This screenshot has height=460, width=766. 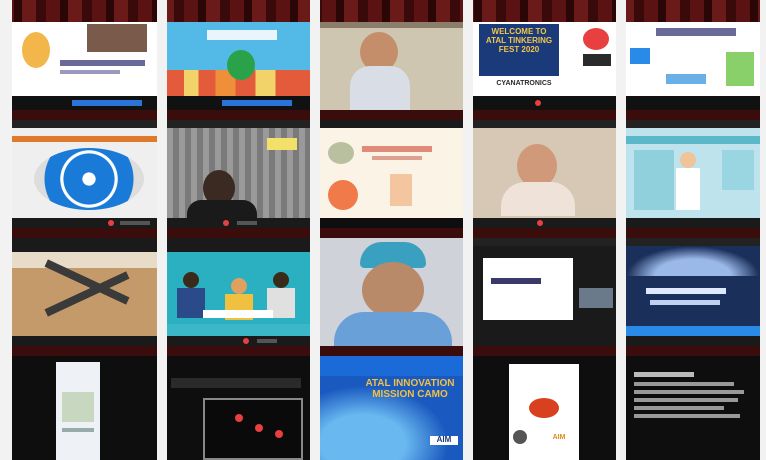 What do you see at coordinates (410, 389) in the screenshot?
I see `banner-text: ATAL INNOVATION MISSION CAMO` at bounding box center [410, 389].